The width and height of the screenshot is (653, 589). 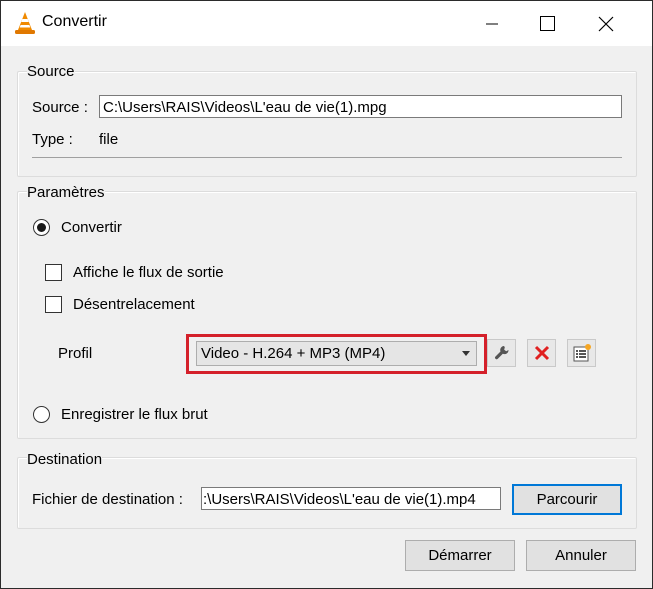 What do you see at coordinates (293, 353) in the screenshot?
I see `profile-selected-value: Video - H.264 + MP3 (MP4)` at bounding box center [293, 353].